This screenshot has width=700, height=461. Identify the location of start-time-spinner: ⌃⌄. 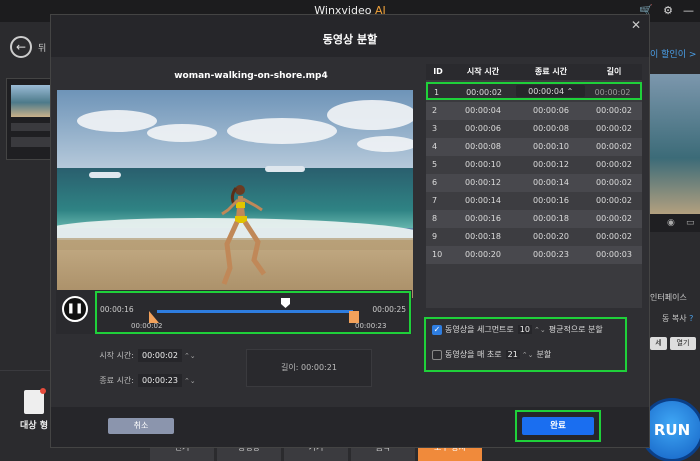
(190, 356).